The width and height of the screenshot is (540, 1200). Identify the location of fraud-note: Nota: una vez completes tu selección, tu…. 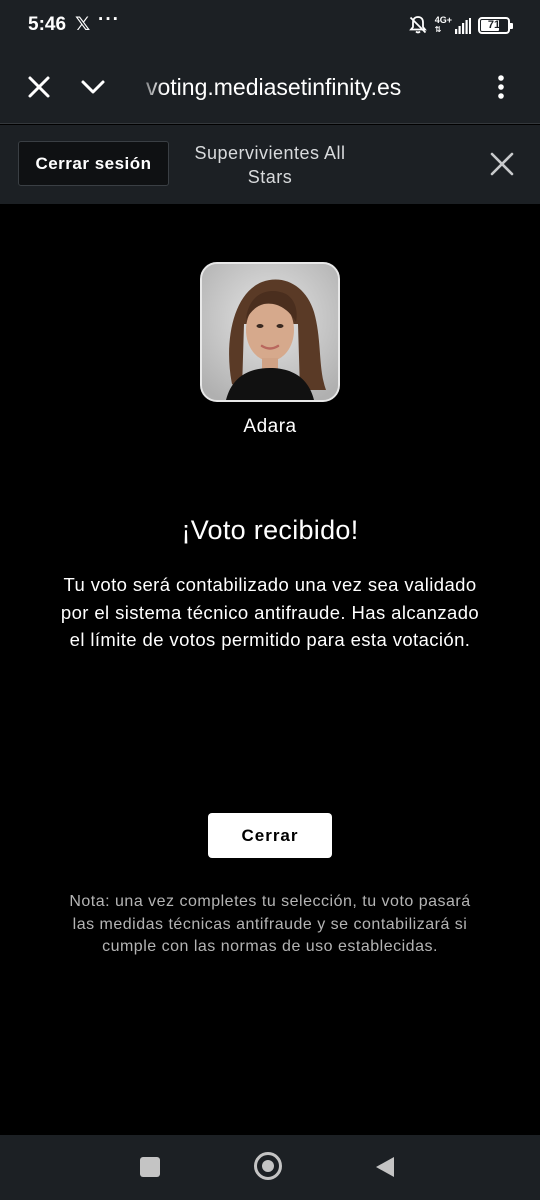
(270, 924).